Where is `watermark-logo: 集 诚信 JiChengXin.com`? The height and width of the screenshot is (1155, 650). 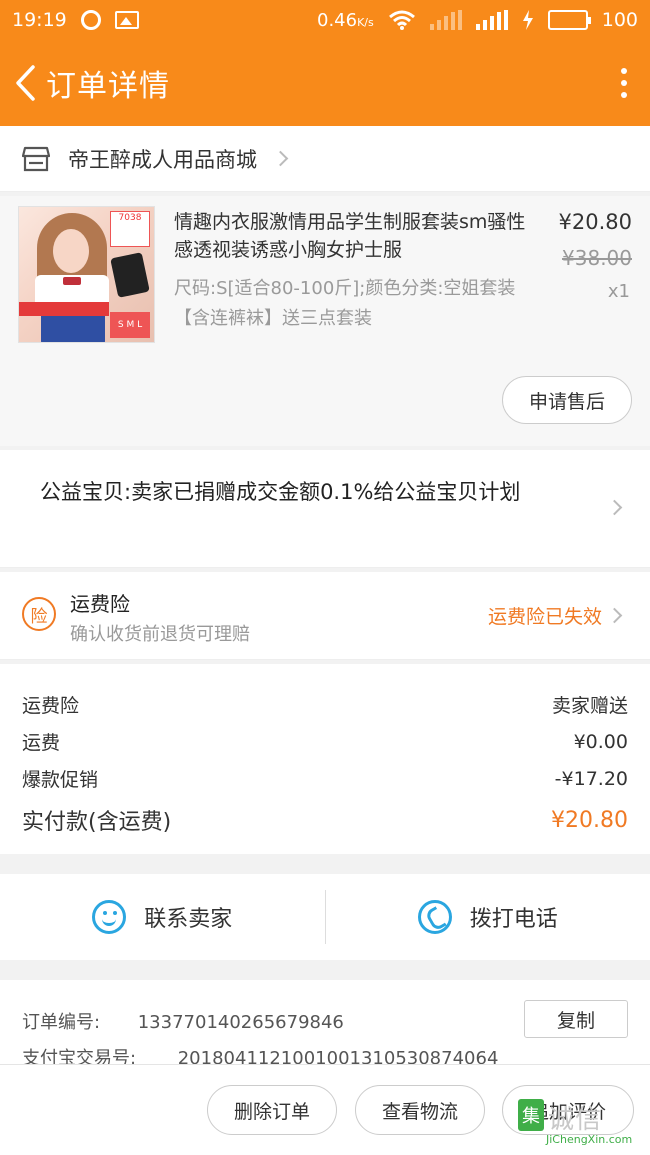 watermark-logo: 集 诚信 JiChengXin.com is located at coordinates (582, 1123).